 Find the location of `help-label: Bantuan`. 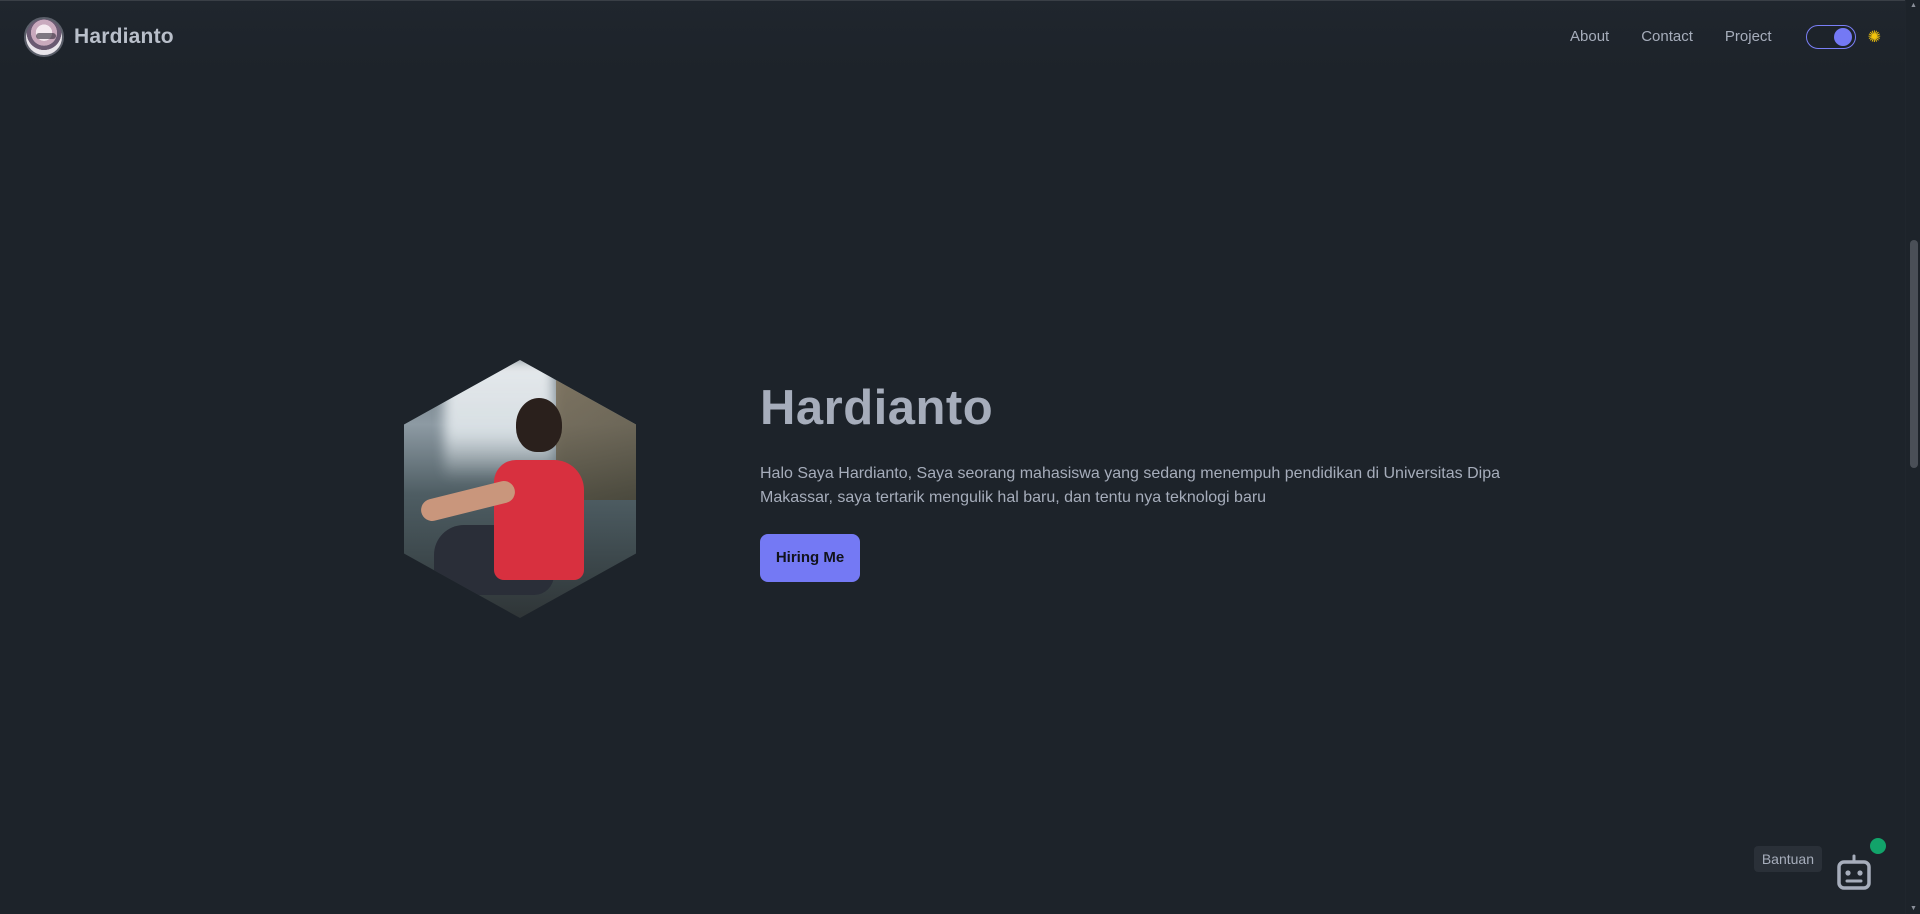

help-label: Bantuan is located at coordinates (1787, 859).